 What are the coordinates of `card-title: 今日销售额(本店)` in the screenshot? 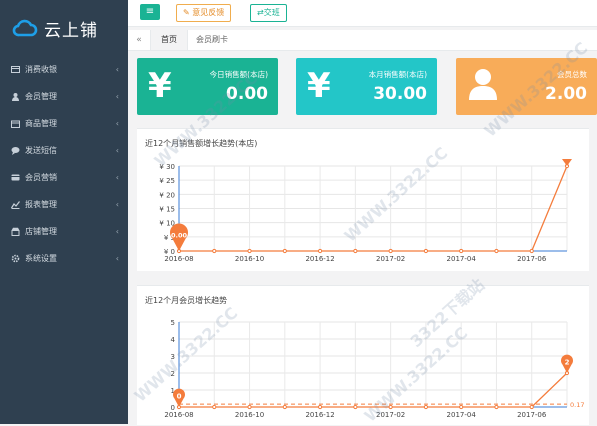 It's located at (238, 74).